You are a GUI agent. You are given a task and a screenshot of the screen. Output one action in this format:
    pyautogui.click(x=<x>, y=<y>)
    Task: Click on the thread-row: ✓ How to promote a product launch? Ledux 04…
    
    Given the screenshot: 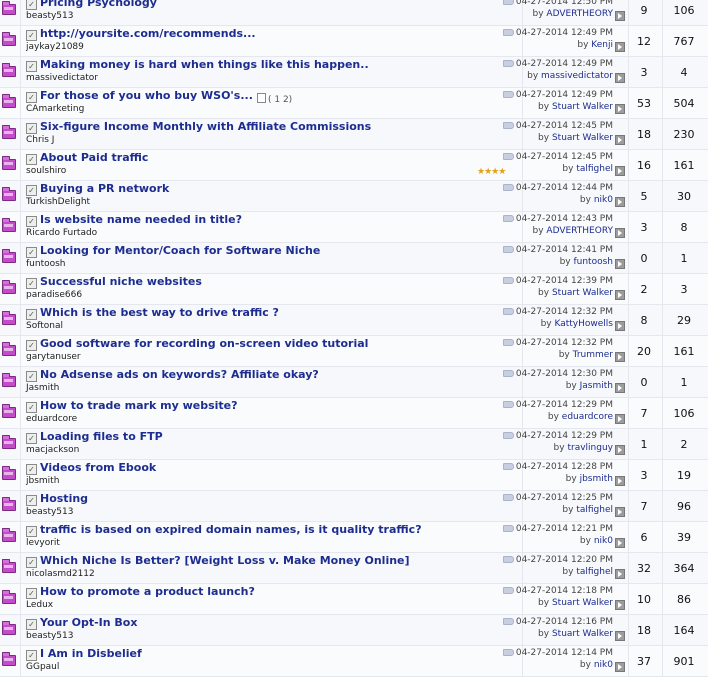 What is the action you would take?
    pyautogui.click(x=354, y=599)
    